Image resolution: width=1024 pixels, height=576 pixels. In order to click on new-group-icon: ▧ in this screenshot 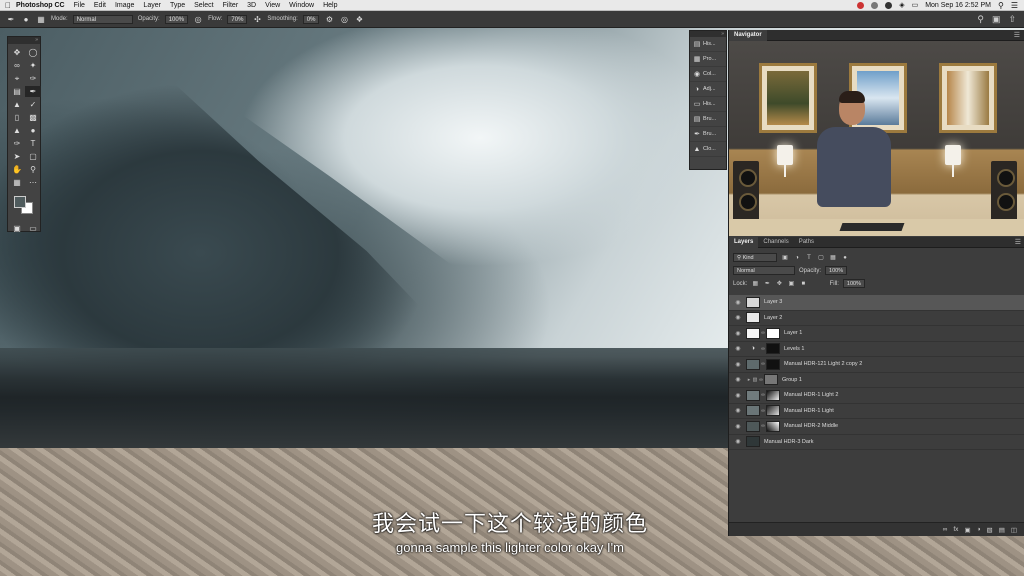, I will do `click(990, 530)`.